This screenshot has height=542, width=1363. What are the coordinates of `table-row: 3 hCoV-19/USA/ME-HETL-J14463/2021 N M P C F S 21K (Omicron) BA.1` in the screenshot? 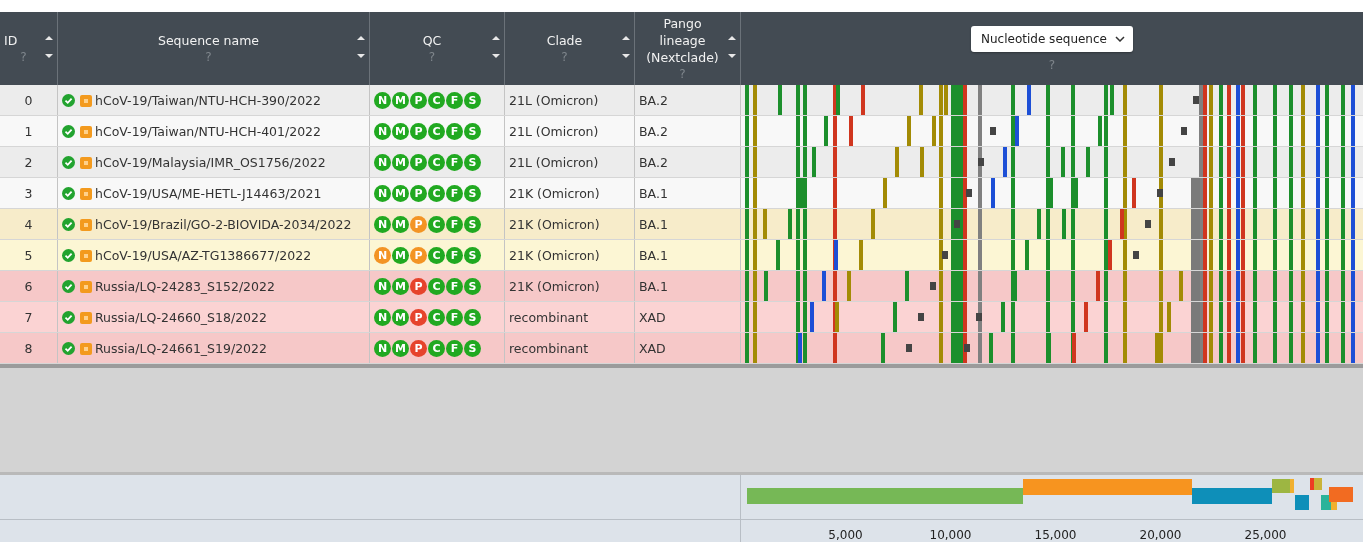 It's located at (681, 193).